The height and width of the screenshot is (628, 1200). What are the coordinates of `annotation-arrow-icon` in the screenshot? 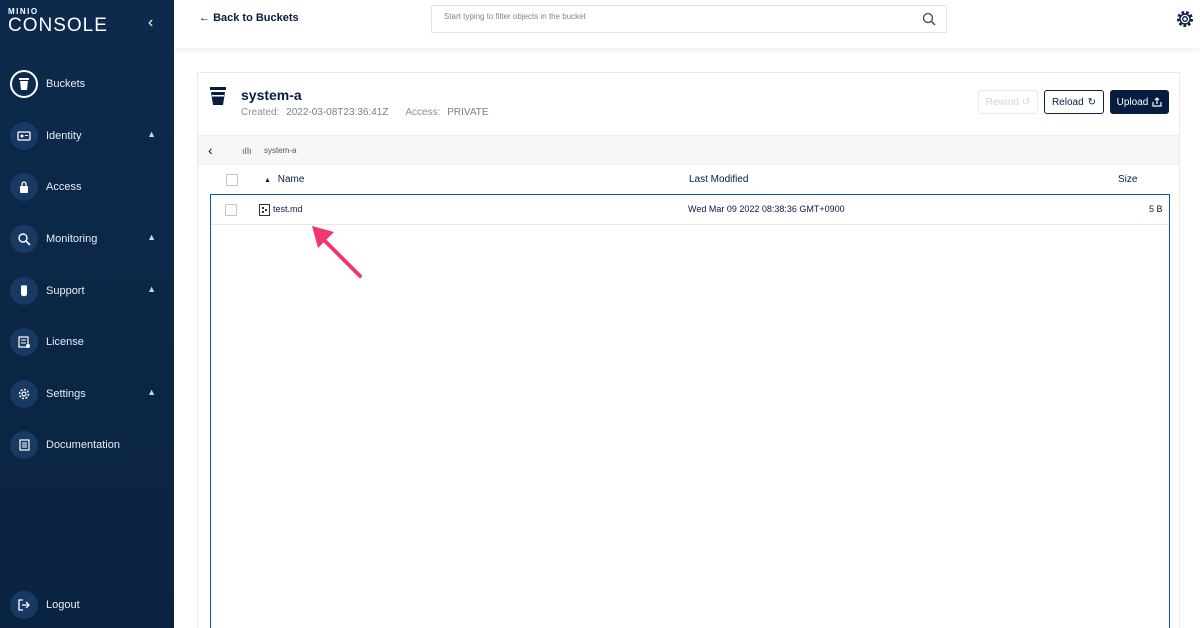 It's located at (337, 252).